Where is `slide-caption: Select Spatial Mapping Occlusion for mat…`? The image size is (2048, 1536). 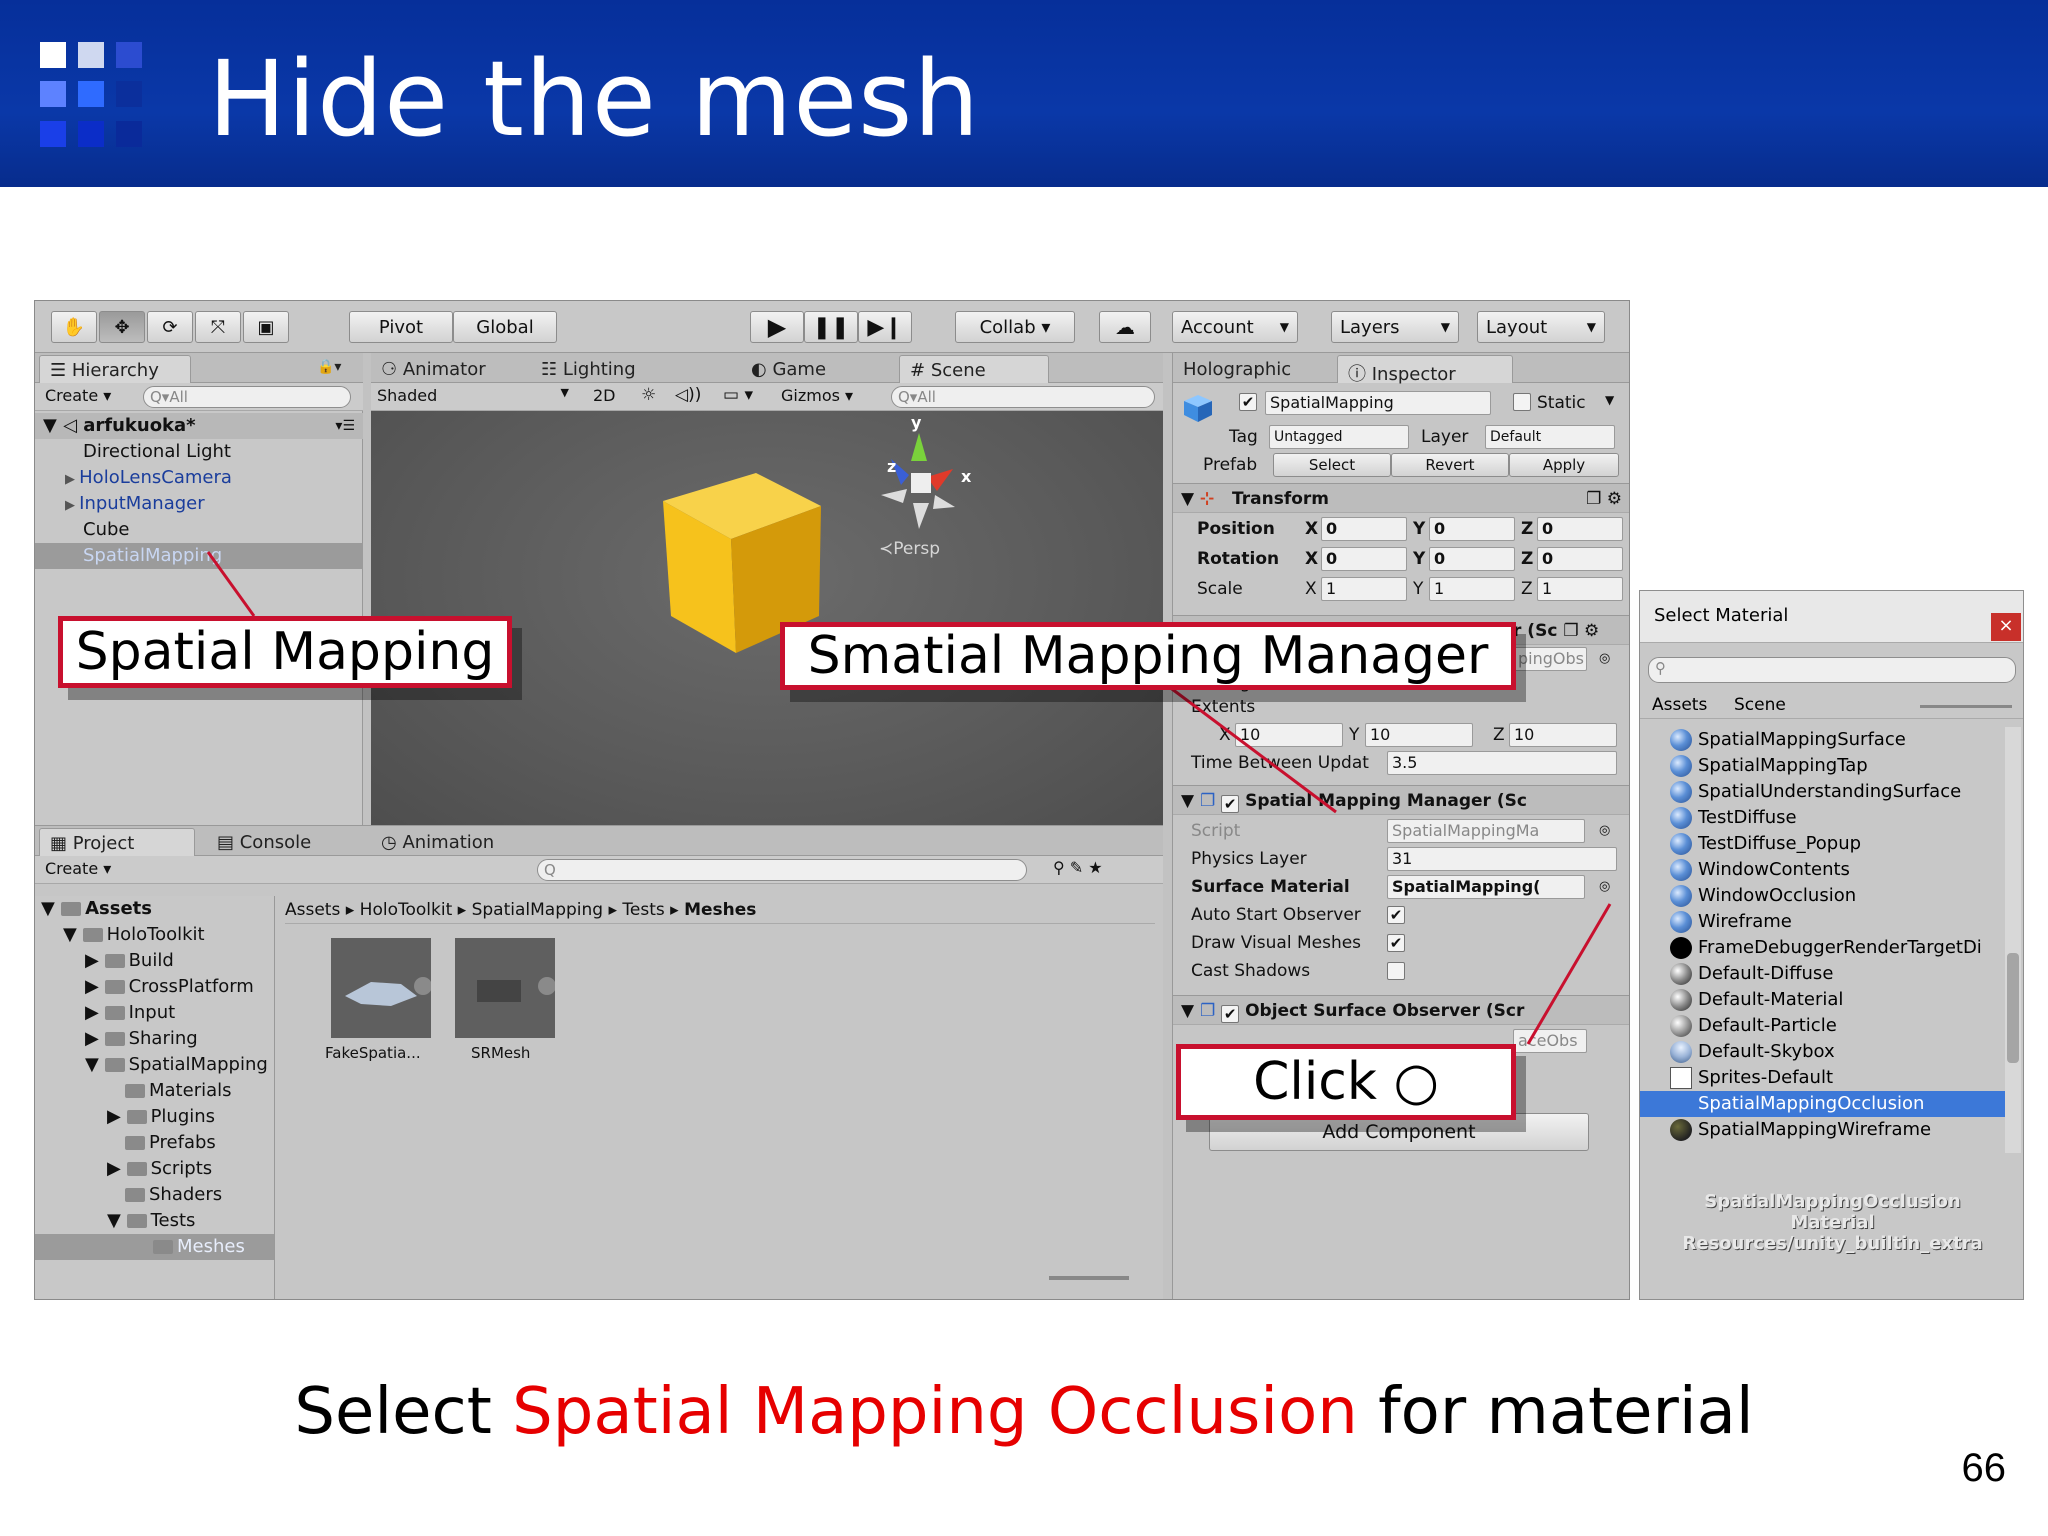
slide-caption: Select Spatial Mapping Occlusion for mat… is located at coordinates (1024, 1412).